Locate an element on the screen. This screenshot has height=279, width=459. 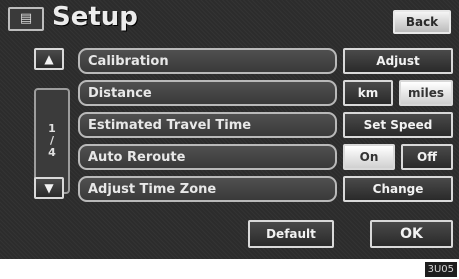
page-total: 4 is located at coordinates (52, 152).